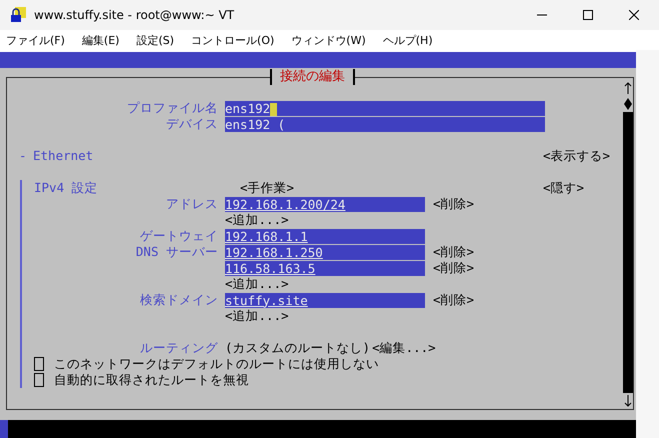 This screenshot has width=659, height=438. What do you see at coordinates (325, 236) in the screenshot?
I see `text-field: 192.168.1.1` at bounding box center [325, 236].